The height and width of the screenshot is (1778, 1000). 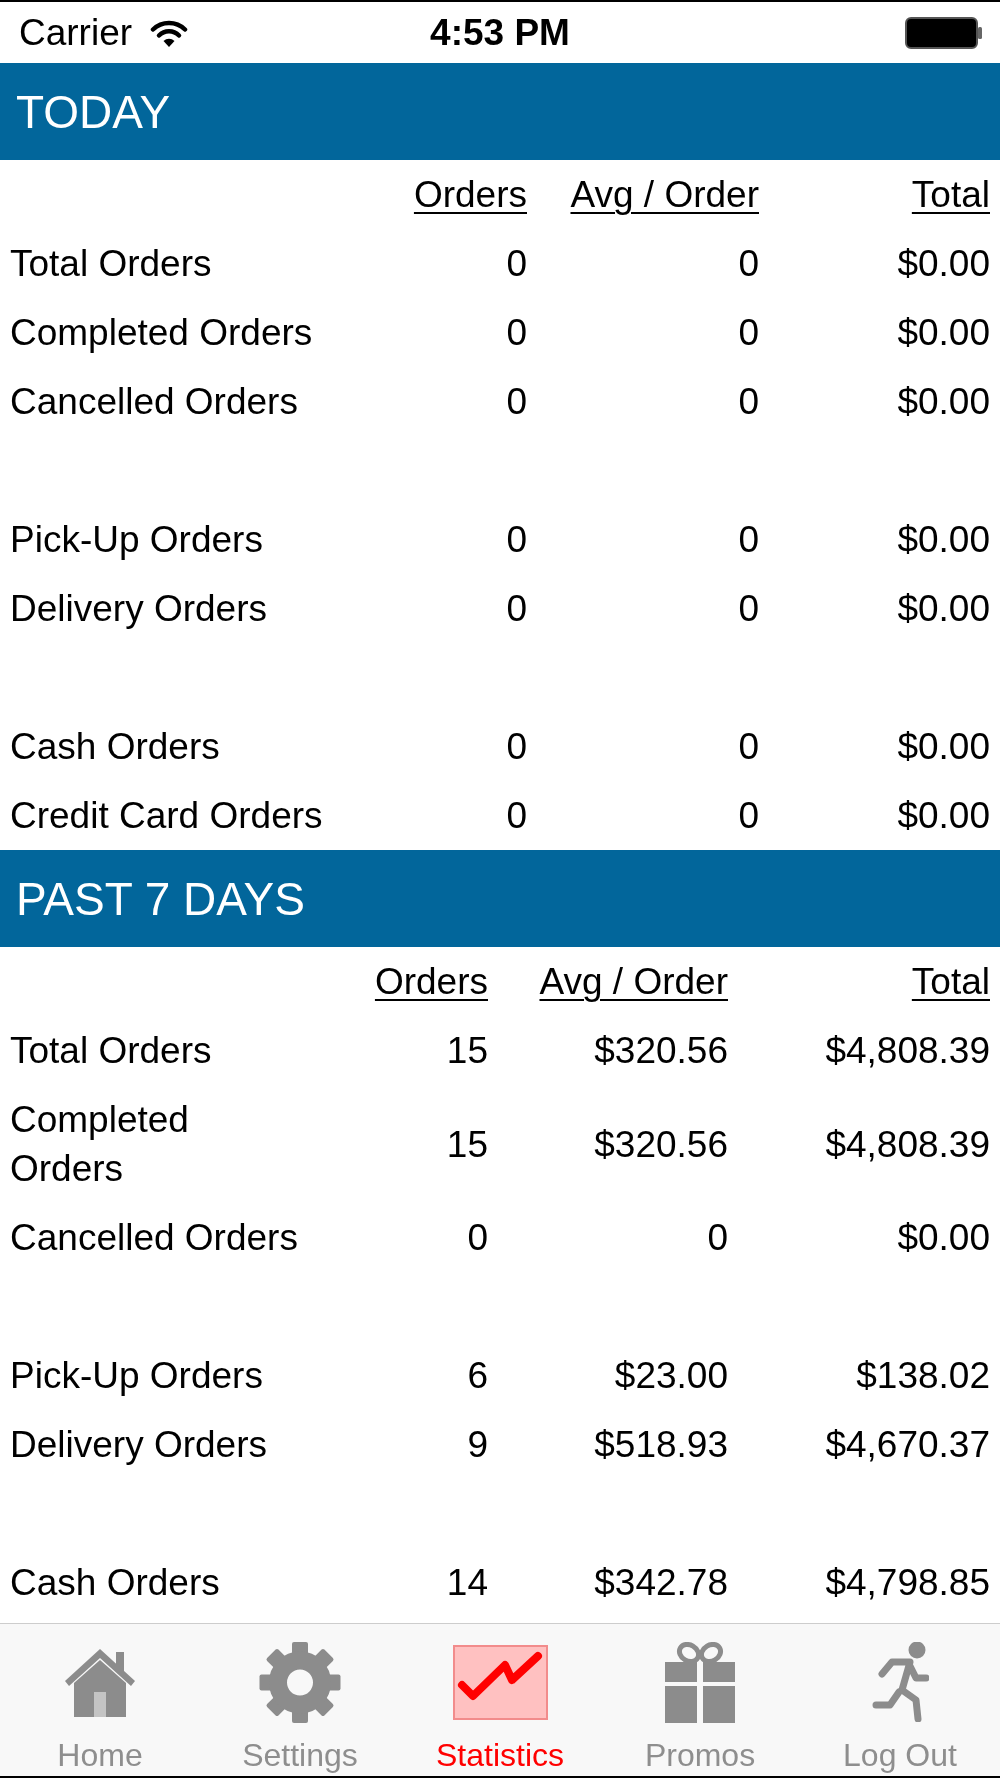 What do you see at coordinates (166, 815) in the screenshot?
I see `row-label: Credit Card Orders` at bounding box center [166, 815].